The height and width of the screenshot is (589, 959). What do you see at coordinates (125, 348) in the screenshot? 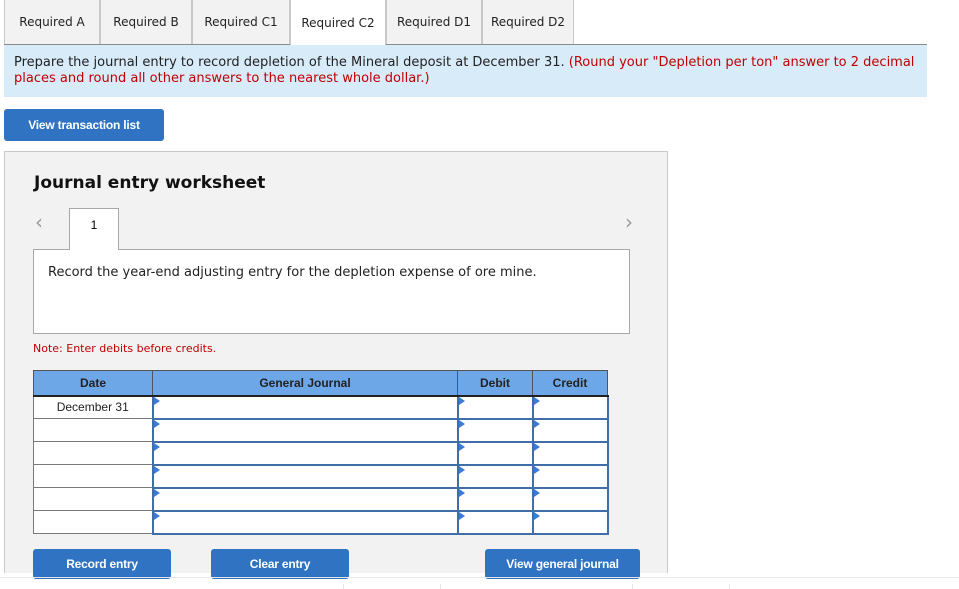
I see `debits-note: Note: Enter debits before credits.` at bounding box center [125, 348].